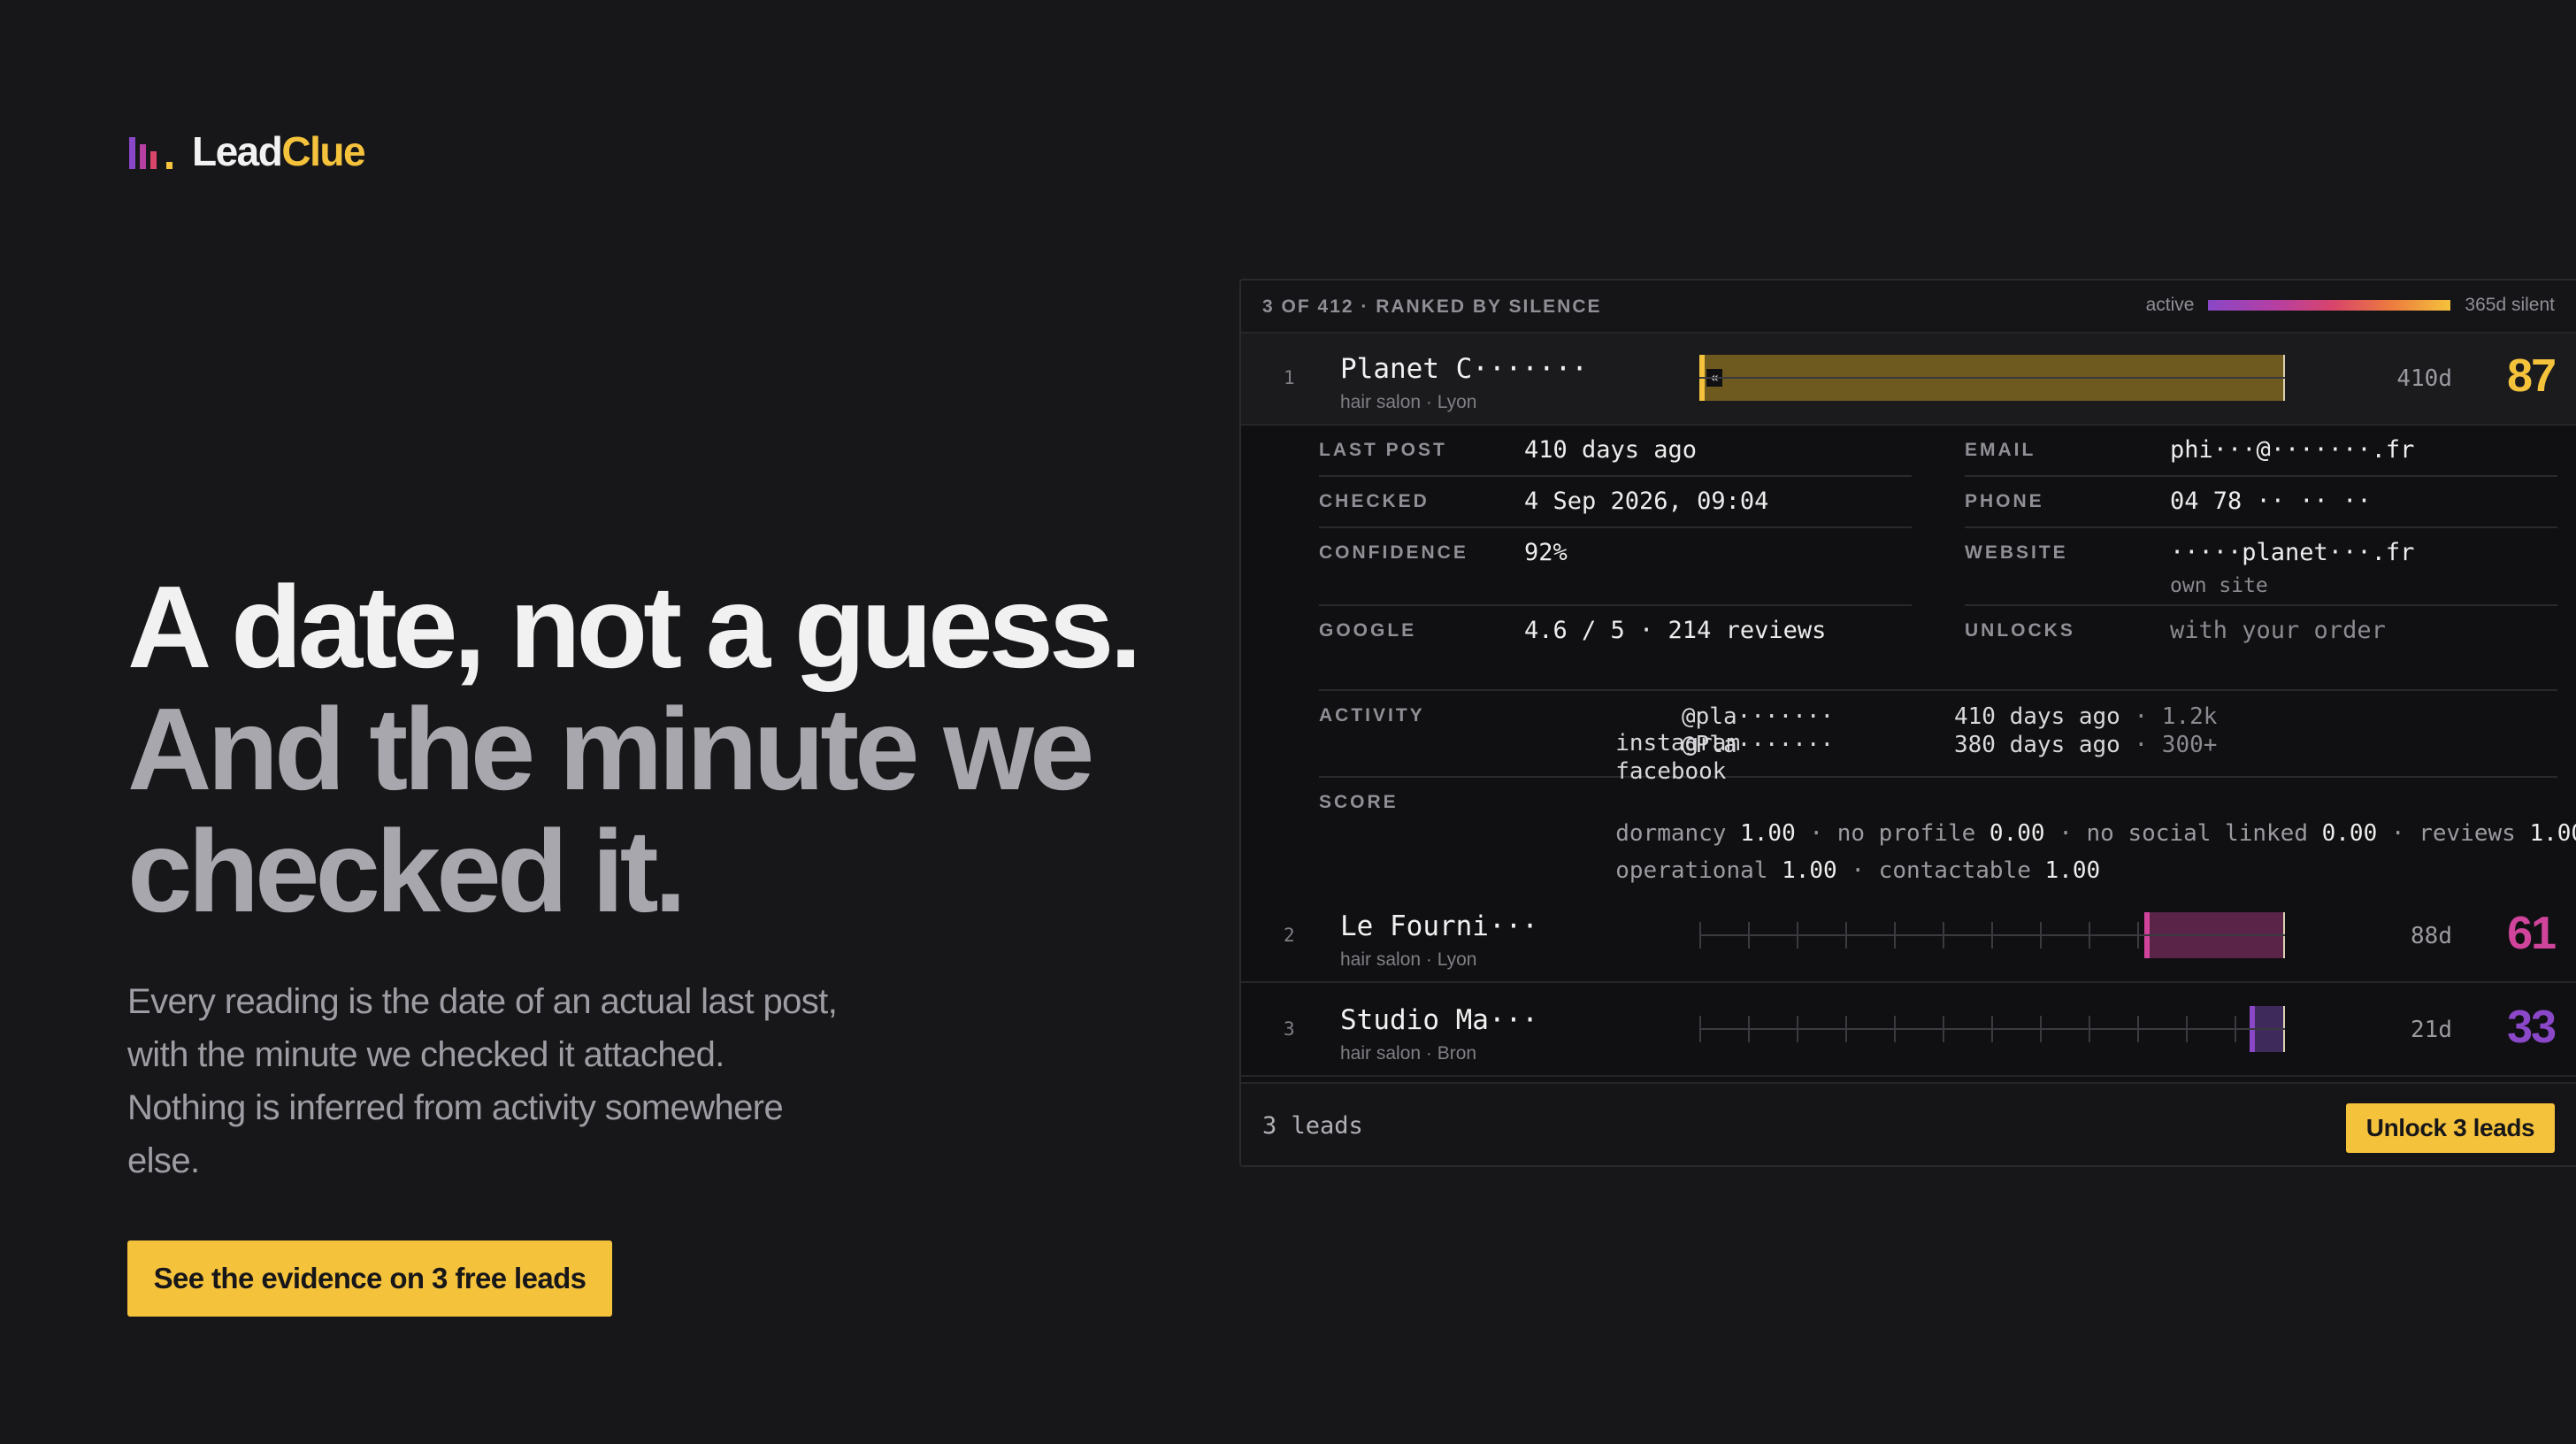 Image resolution: width=2576 pixels, height=1444 pixels. Describe the element at coordinates (1954, 870) in the screenshot. I see `score-factor: contactable` at that location.